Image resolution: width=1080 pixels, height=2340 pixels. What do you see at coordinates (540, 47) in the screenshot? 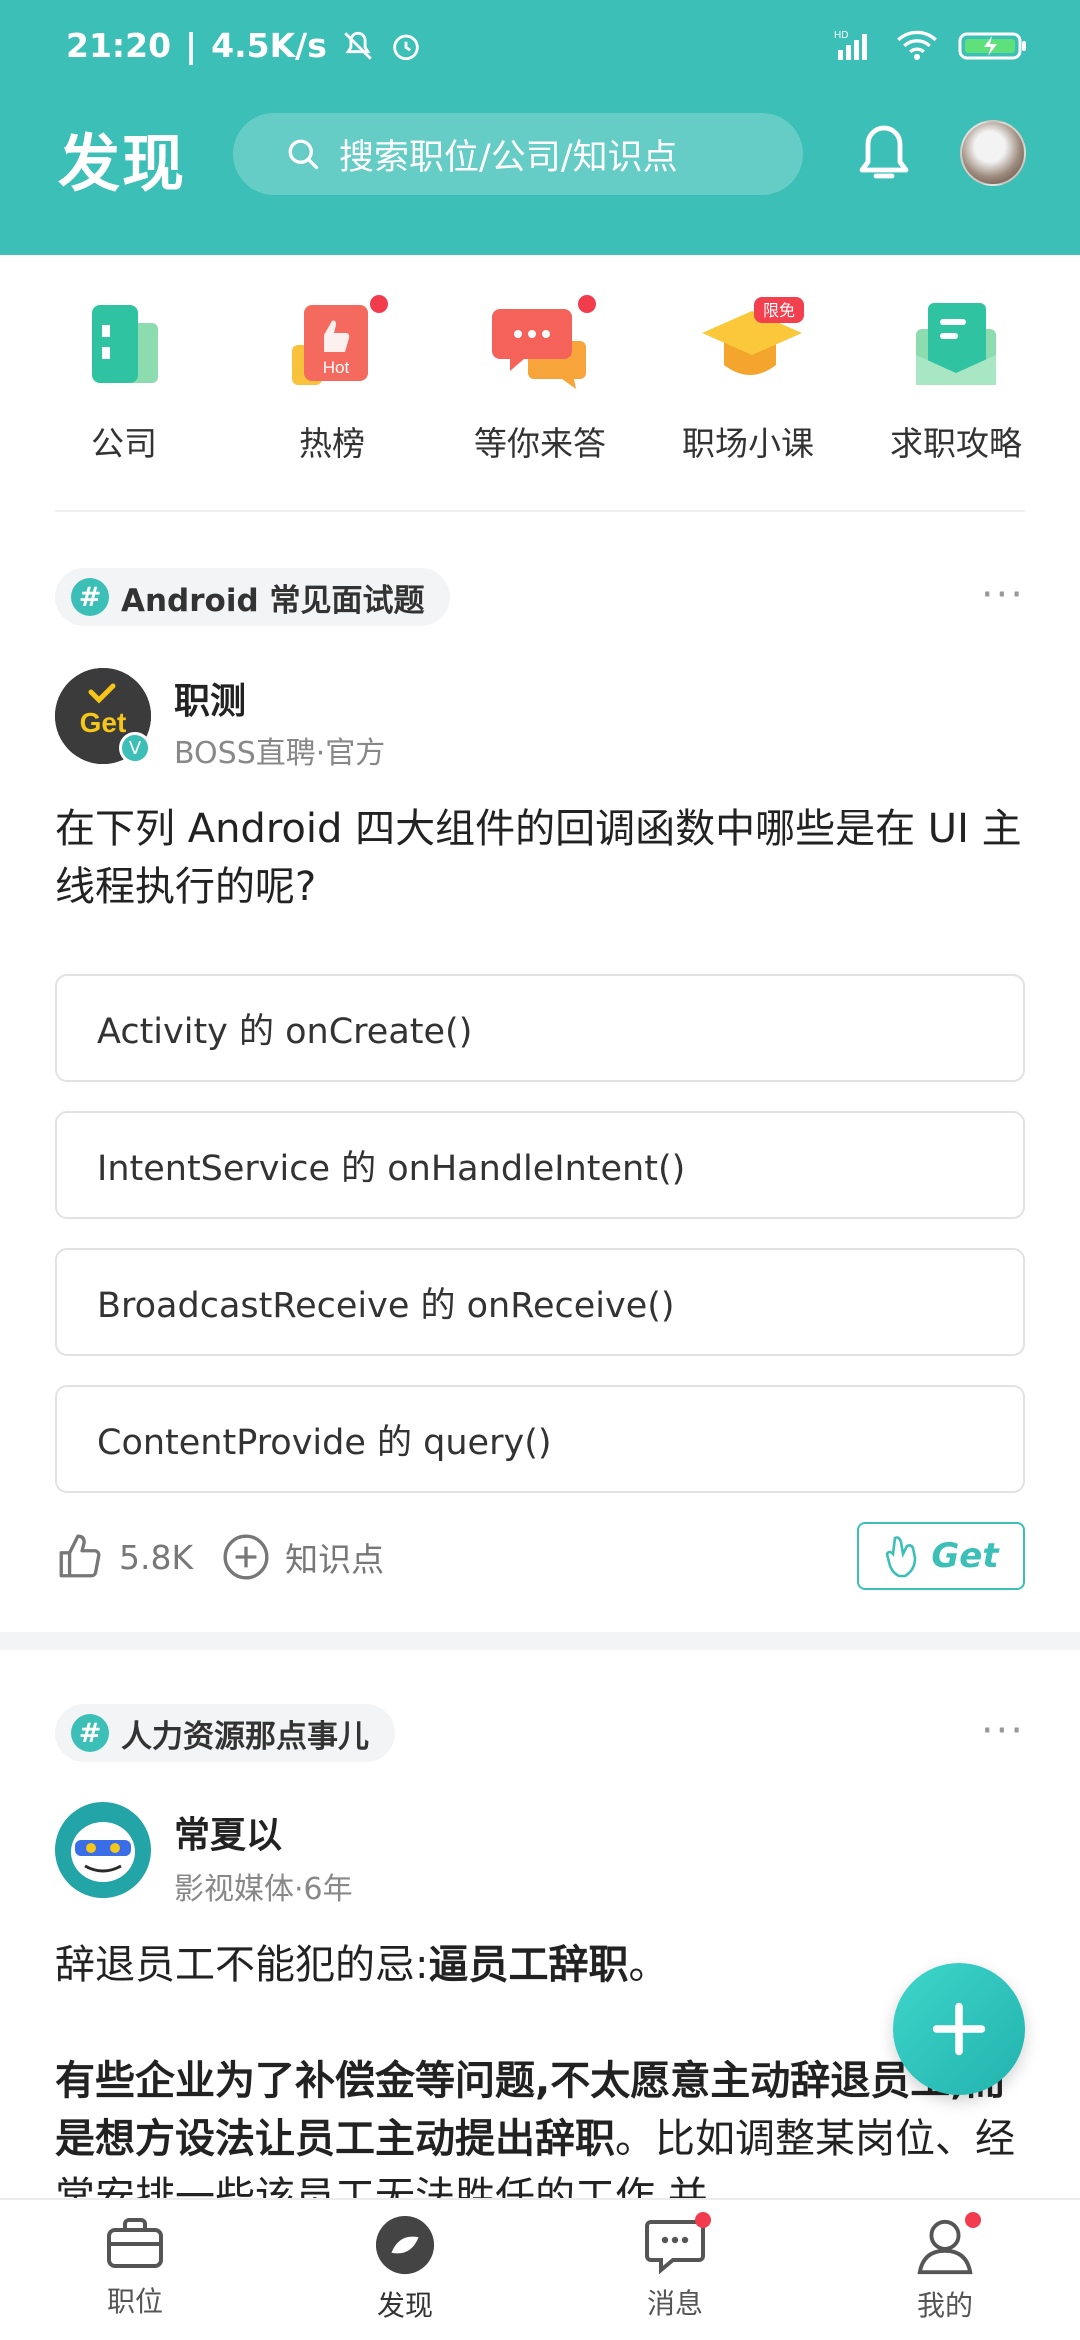
I see `status-bar: 21:20 | 4.5K/s HD` at bounding box center [540, 47].